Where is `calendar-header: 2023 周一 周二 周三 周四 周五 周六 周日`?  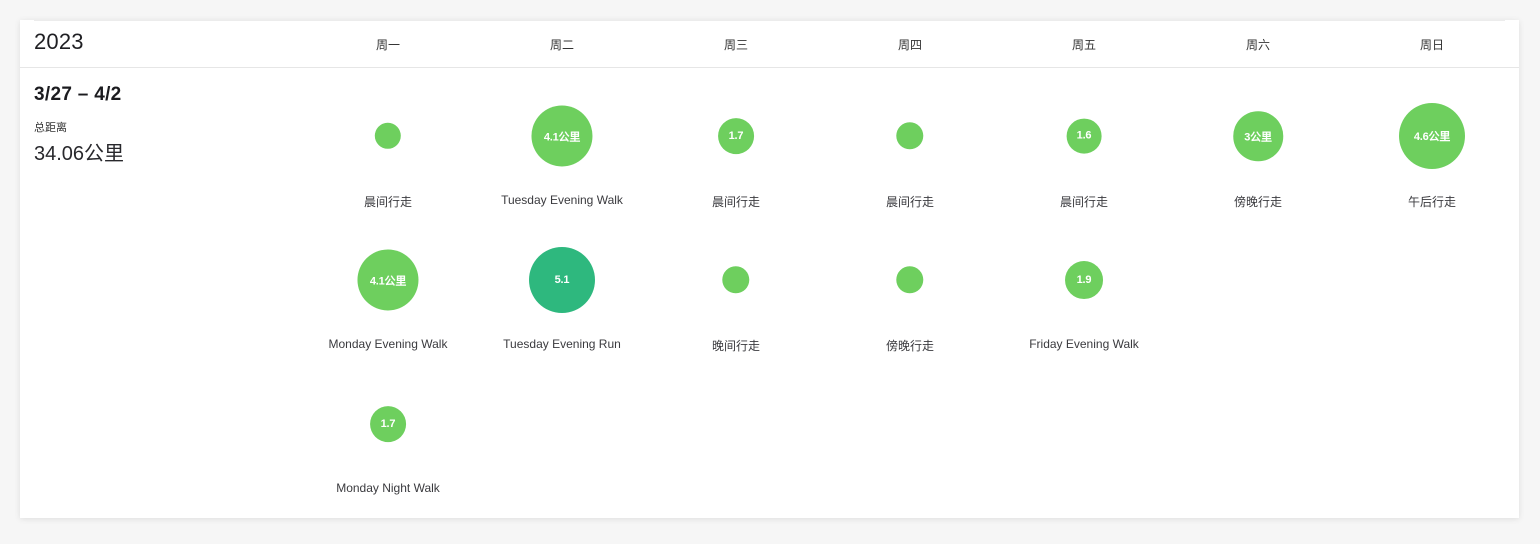
calendar-header: 2023 周一 周二 周三 周四 周五 周六 周日 is located at coordinates (769, 44).